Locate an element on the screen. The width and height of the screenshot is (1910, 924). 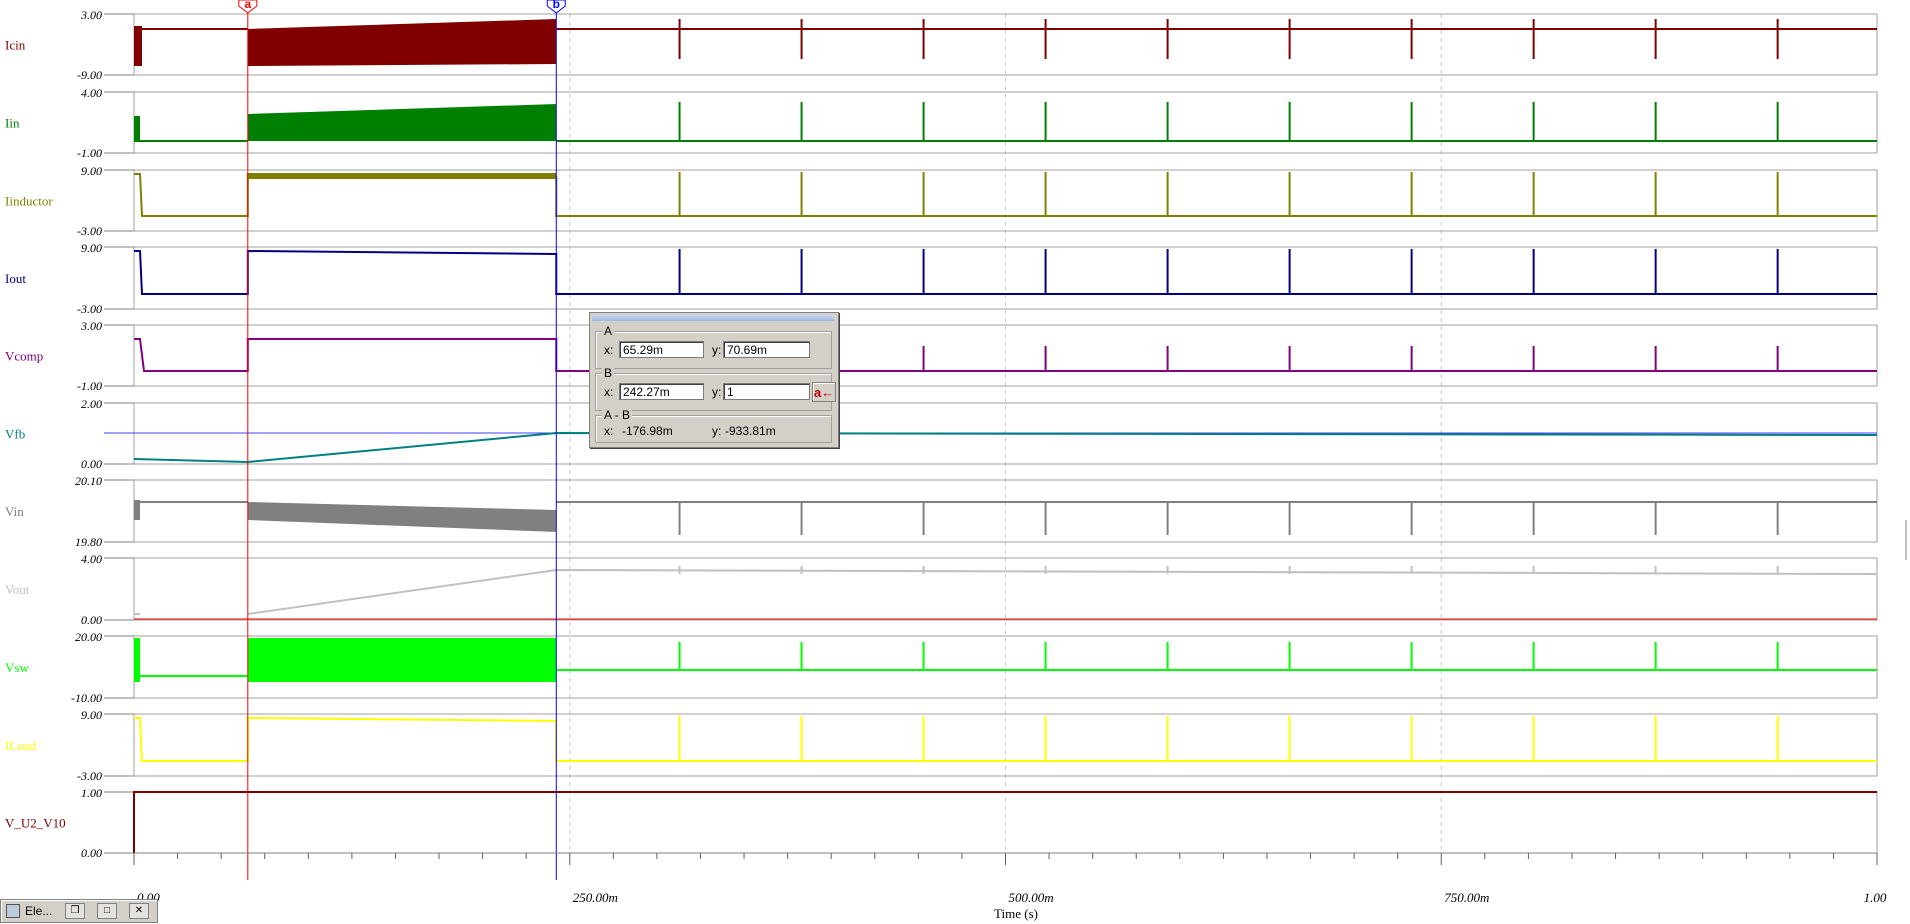
x-tick-label: 1.00 is located at coordinates (1875, 897).